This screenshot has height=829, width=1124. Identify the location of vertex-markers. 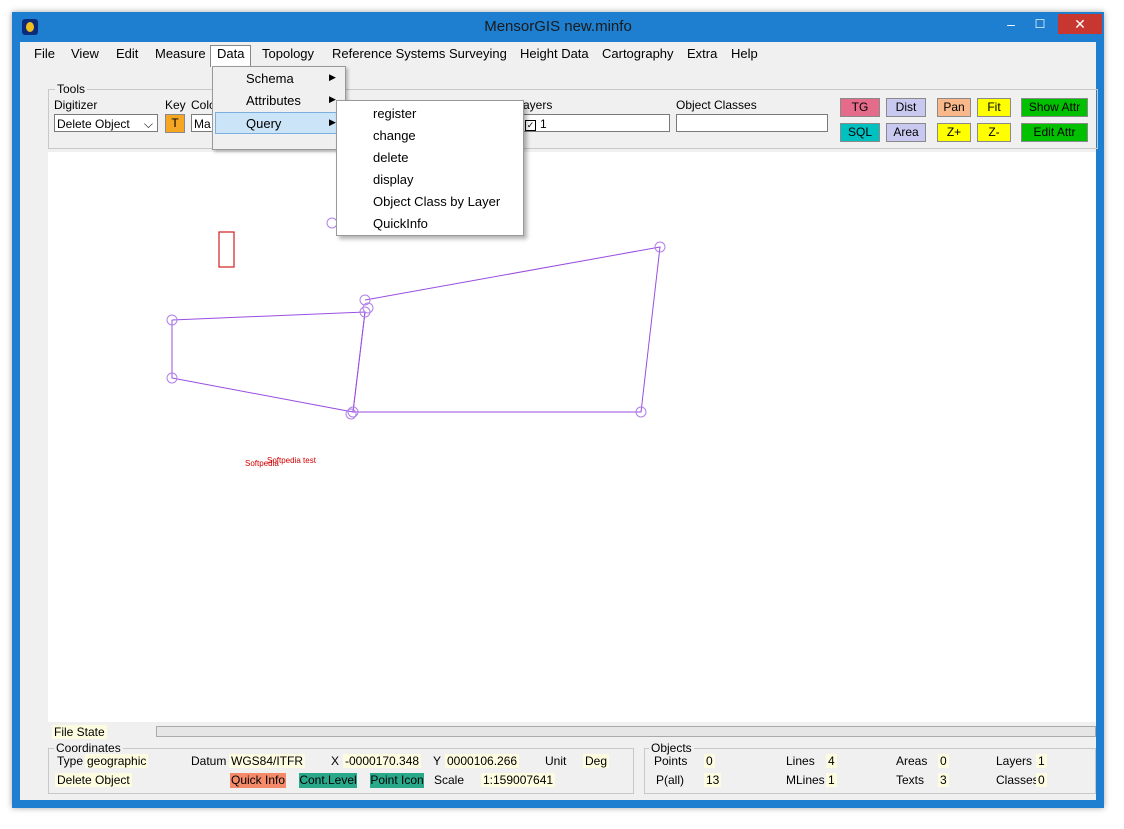
(416, 318).